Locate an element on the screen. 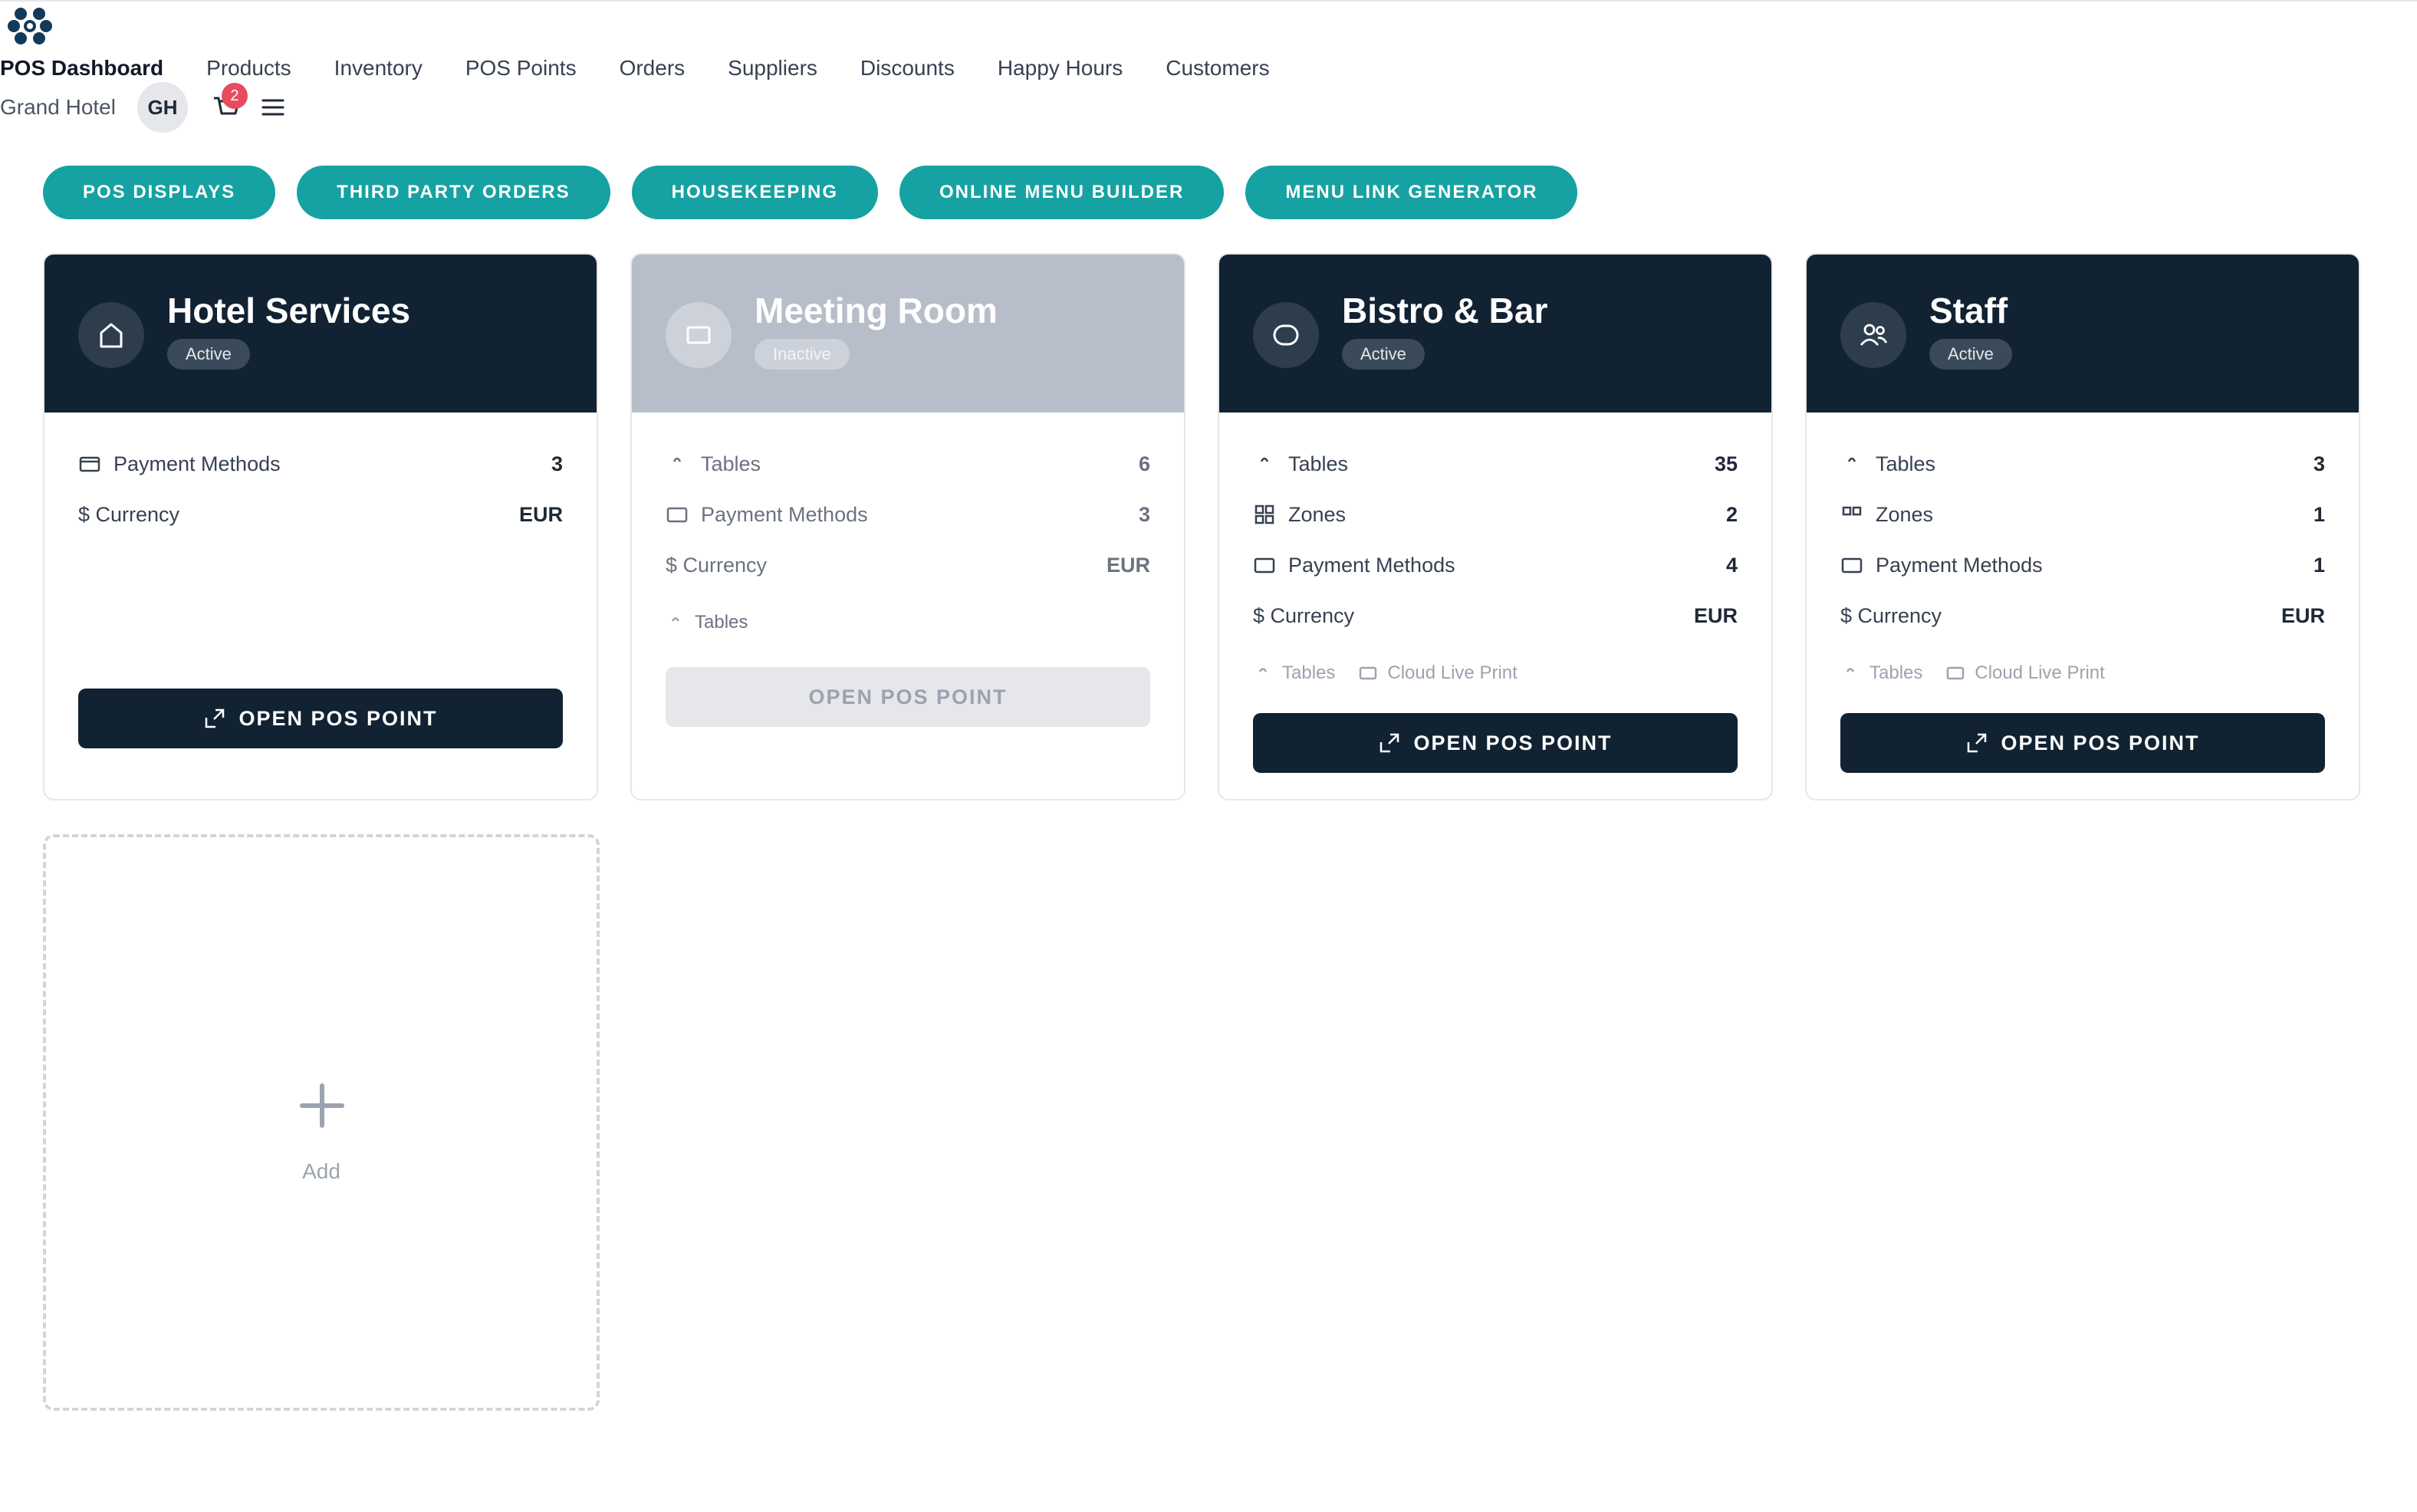  circle-icon is located at coordinates (1286, 335).